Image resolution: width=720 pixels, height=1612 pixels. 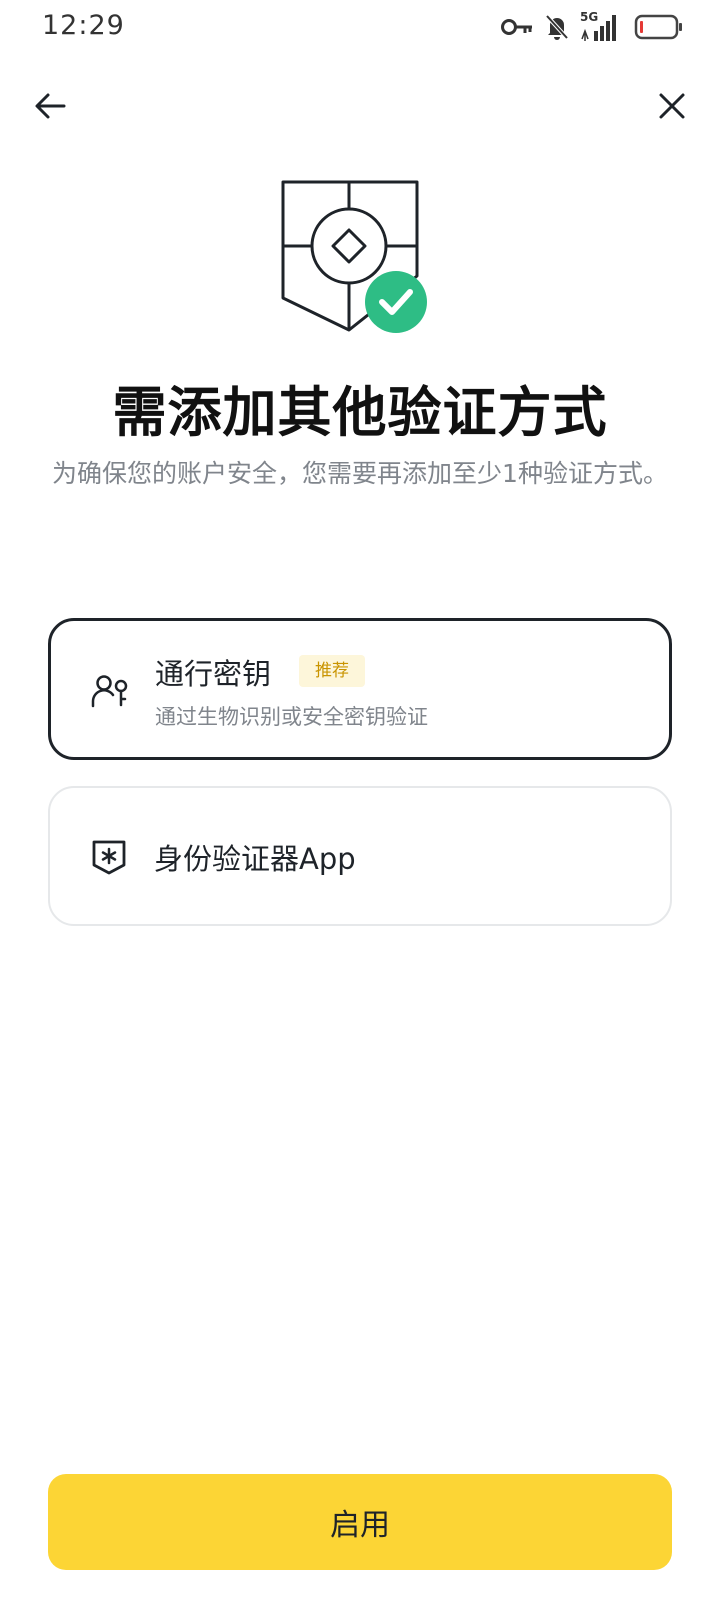 What do you see at coordinates (602, 25) in the screenshot?
I see `signal-icon: 5G` at bounding box center [602, 25].